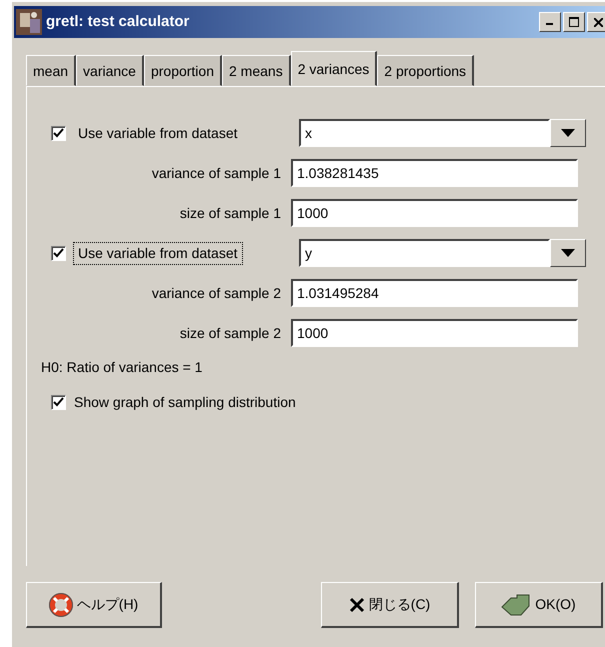  What do you see at coordinates (110, 70) in the screenshot?
I see `tab: variance` at bounding box center [110, 70].